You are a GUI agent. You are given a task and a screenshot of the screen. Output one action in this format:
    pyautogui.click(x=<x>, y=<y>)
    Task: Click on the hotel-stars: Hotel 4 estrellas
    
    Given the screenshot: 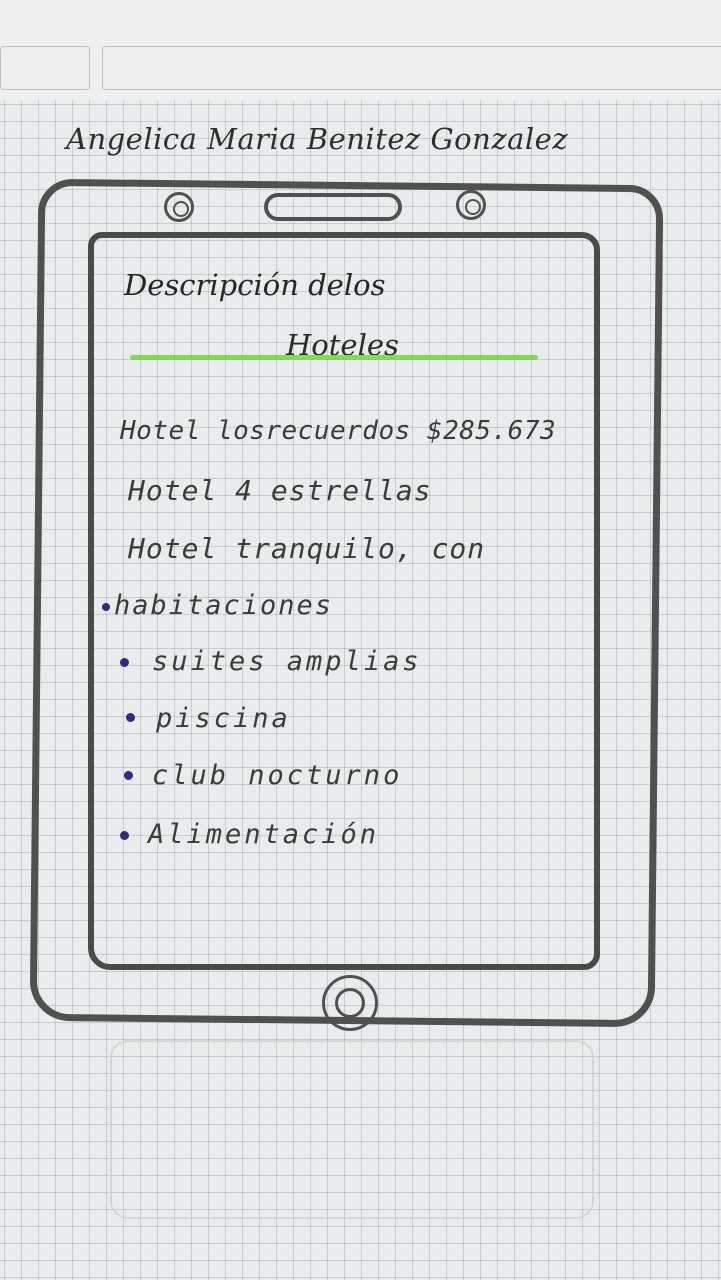 What is the action you would take?
    pyautogui.click(x=280, y=490)
    